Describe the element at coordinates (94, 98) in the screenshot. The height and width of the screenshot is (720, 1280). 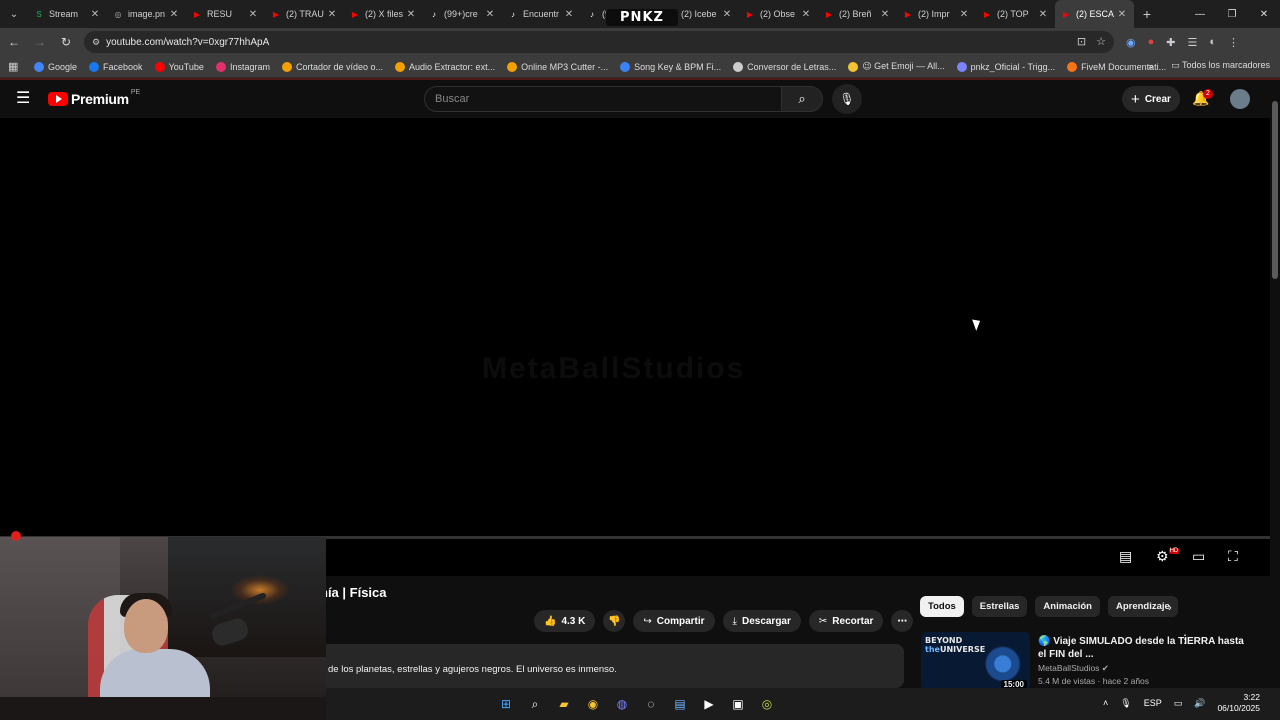
I see `youtube-logo: Premium PE` at that location.